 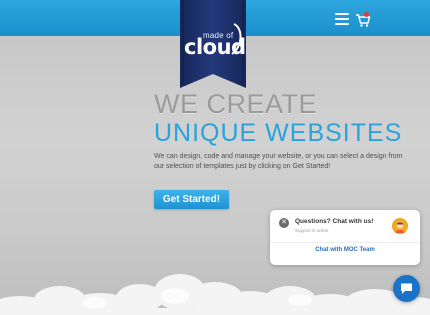 What do you see at coordinates (334, 221) in the screenshot?
I see `chat-widget-title: Questions? Chat with us!` at bounding box center [334, 221].